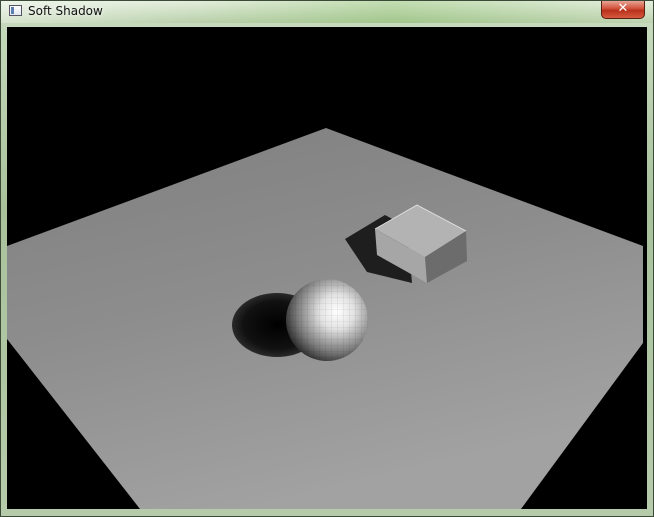 The width and height of the screenshot is (654, 517). I want to click on title-bar: Soft Shadow ✕, so click(327, 12).